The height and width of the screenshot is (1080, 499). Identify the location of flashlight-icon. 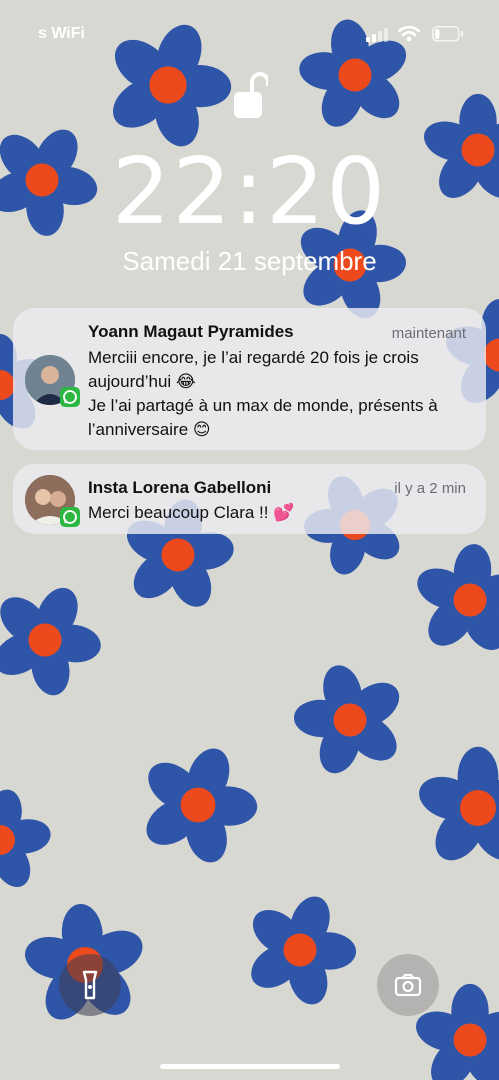
(90, 985).